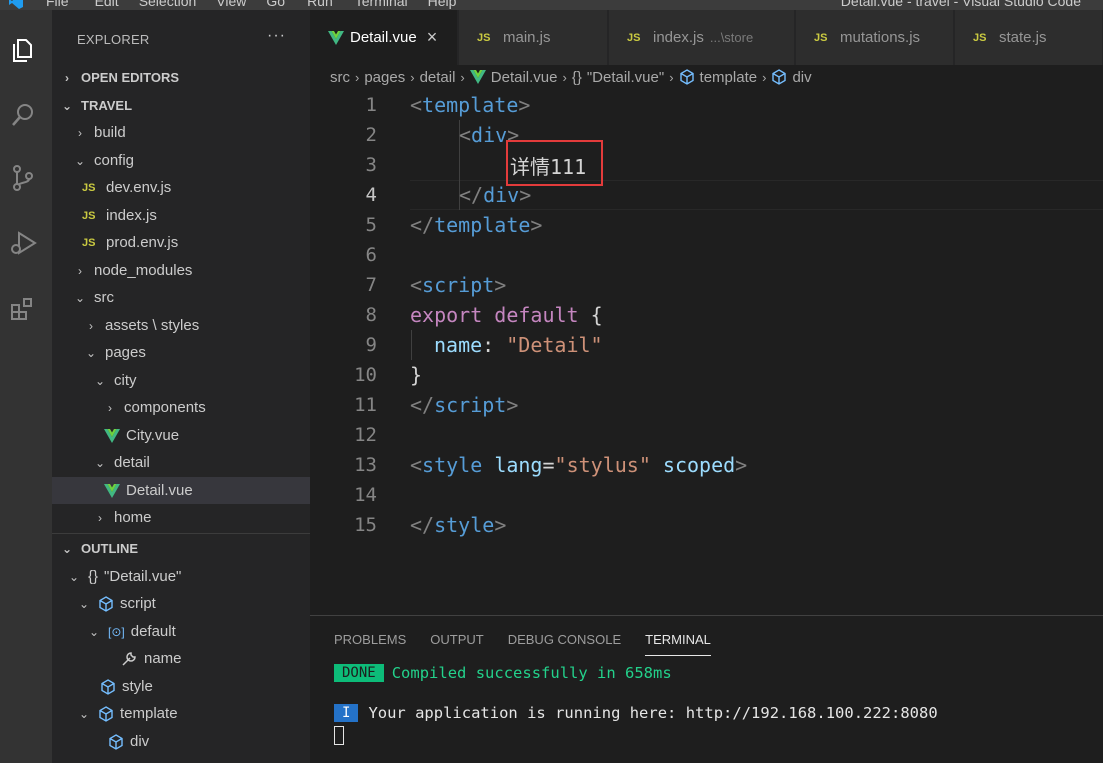 The width and height of the screenshot is (1103, 763). Describe the element at coordinates (706, 255) in the screenshot. I see `code-line: 6` at that location.